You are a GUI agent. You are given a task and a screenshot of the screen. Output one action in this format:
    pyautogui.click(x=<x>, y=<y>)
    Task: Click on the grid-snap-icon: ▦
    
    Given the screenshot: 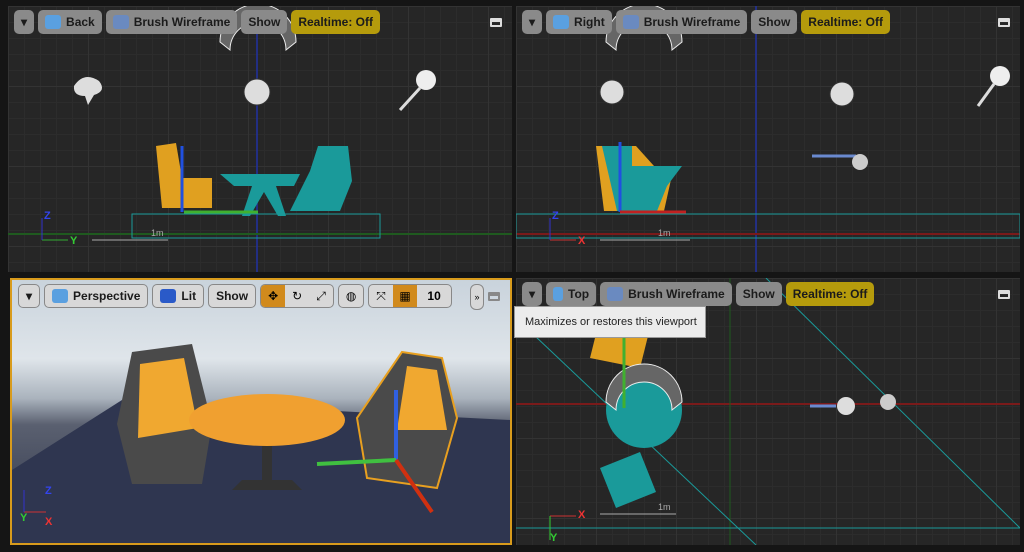 What is the action you would take?
    pyautogui.click(x=405, y=296)
    